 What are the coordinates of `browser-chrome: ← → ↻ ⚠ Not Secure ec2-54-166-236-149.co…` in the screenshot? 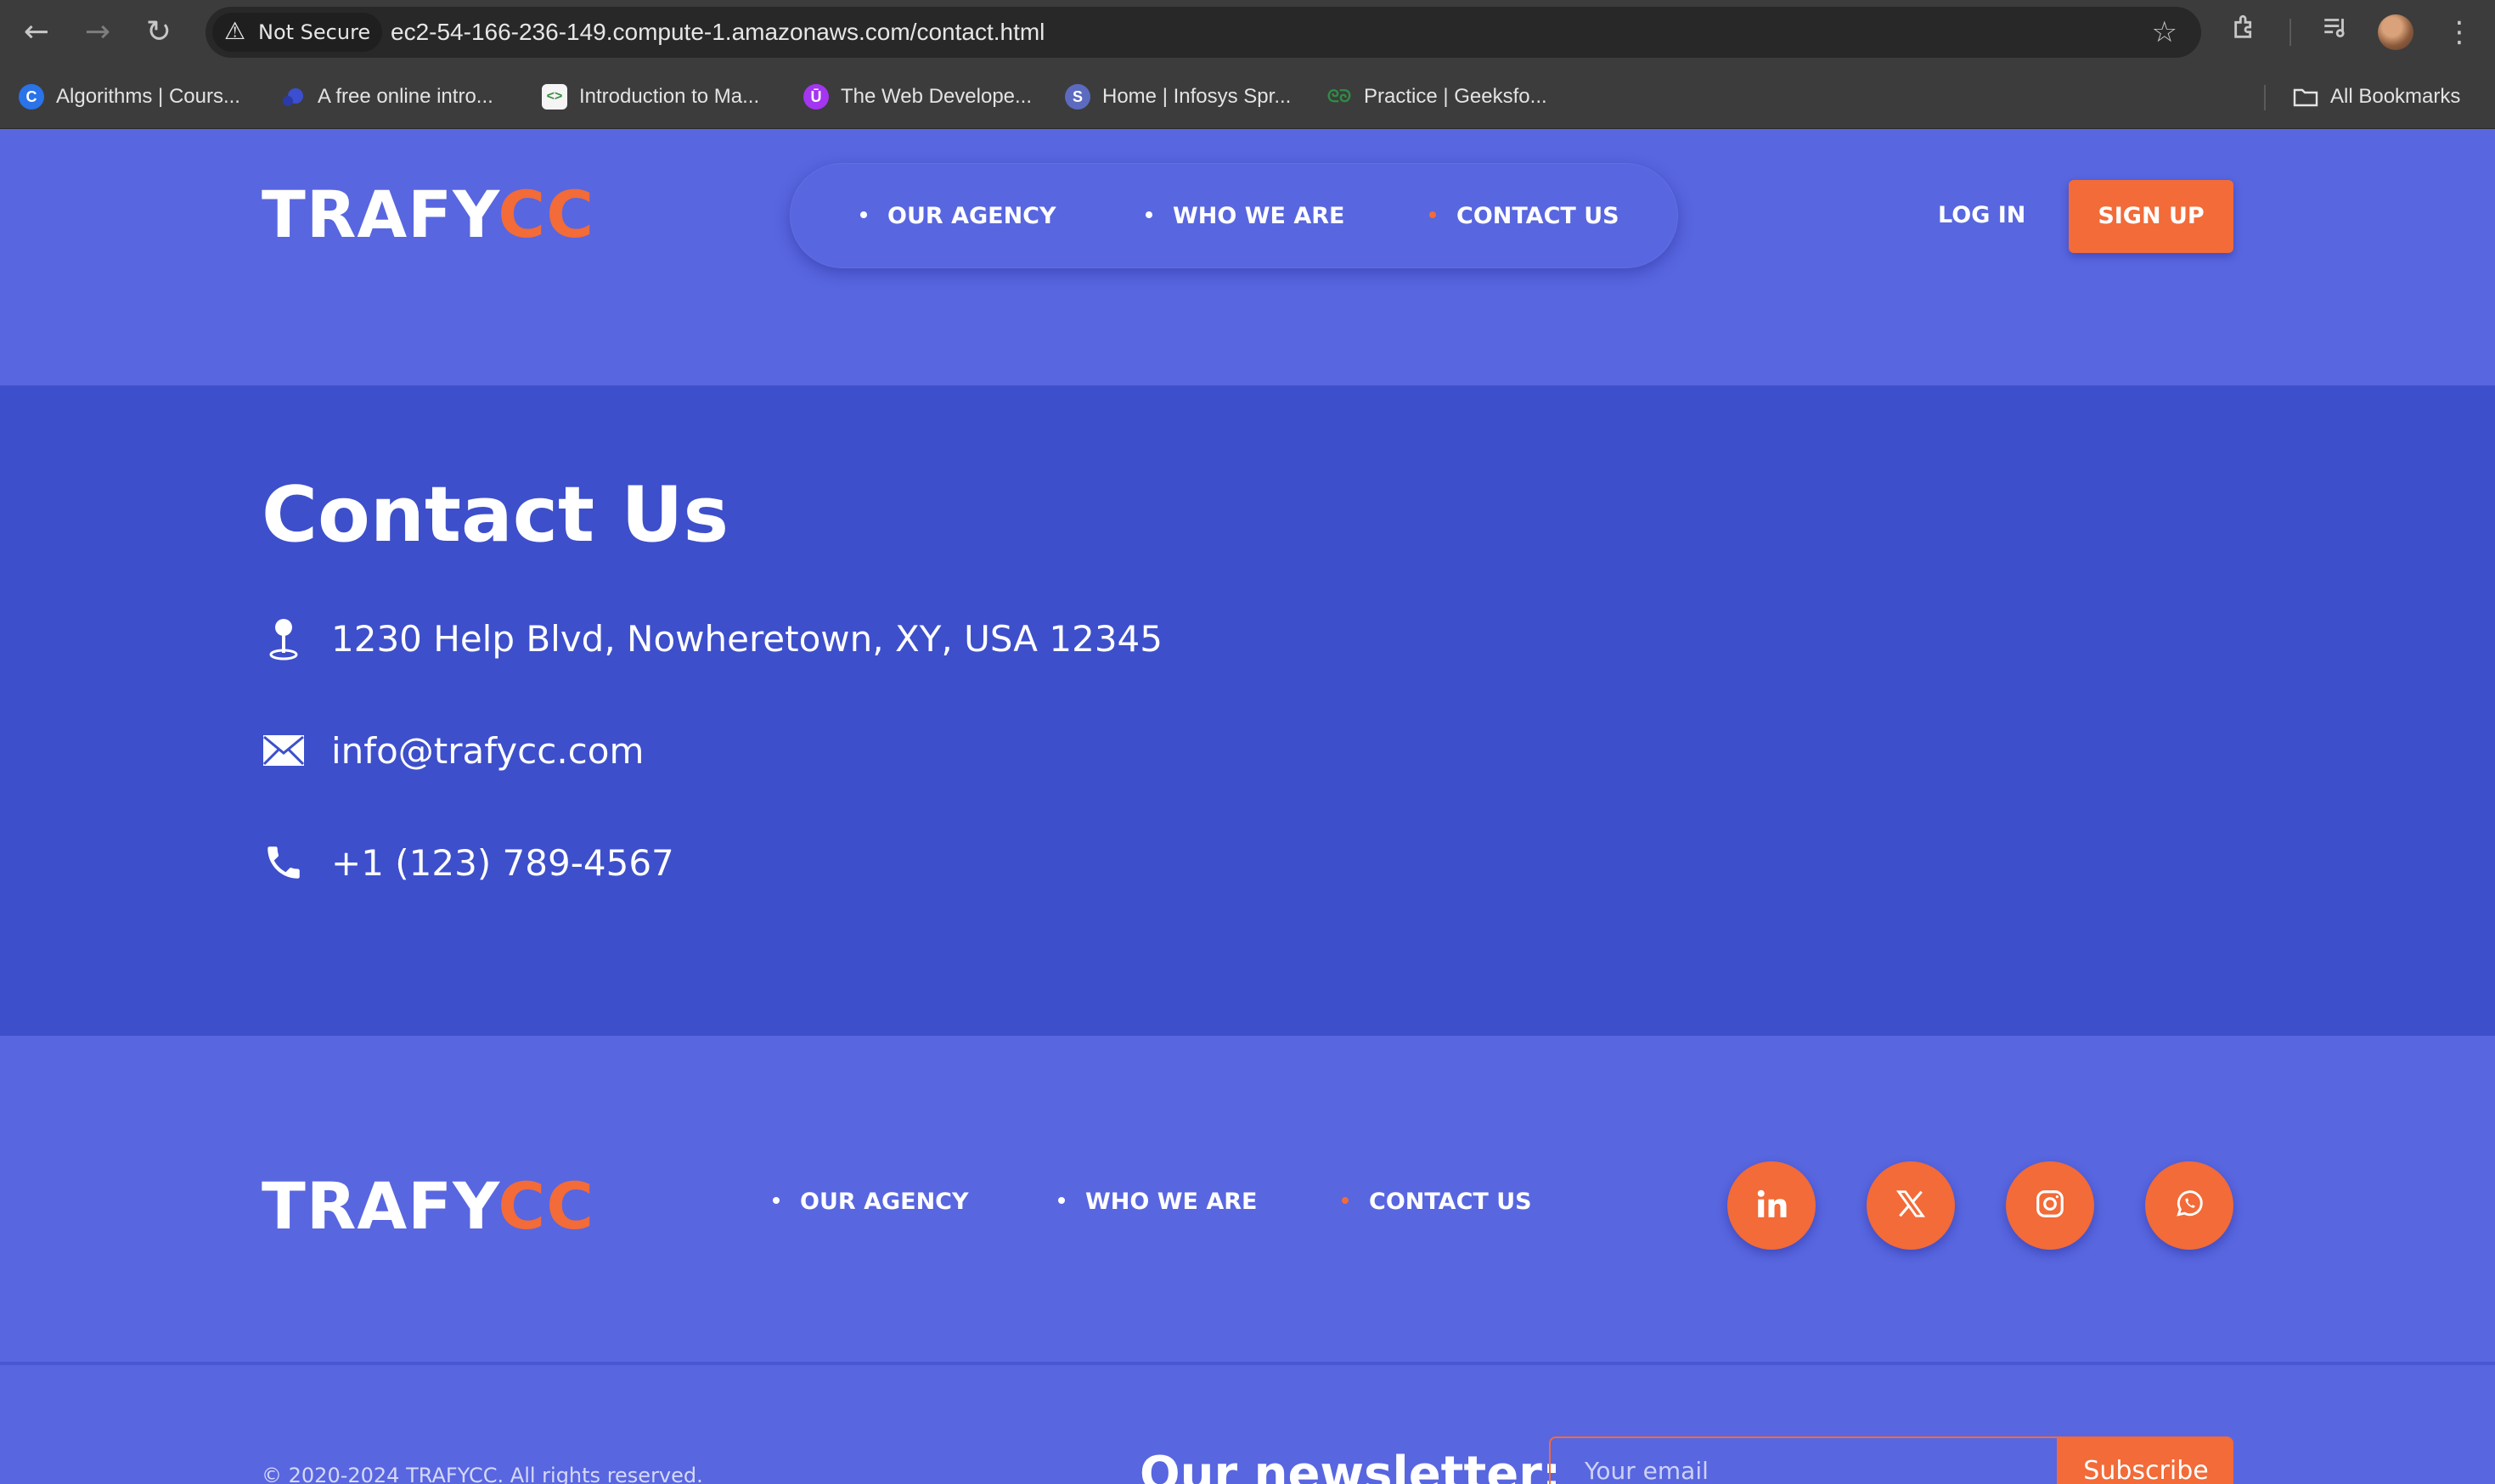 It's located at (1247, 64).